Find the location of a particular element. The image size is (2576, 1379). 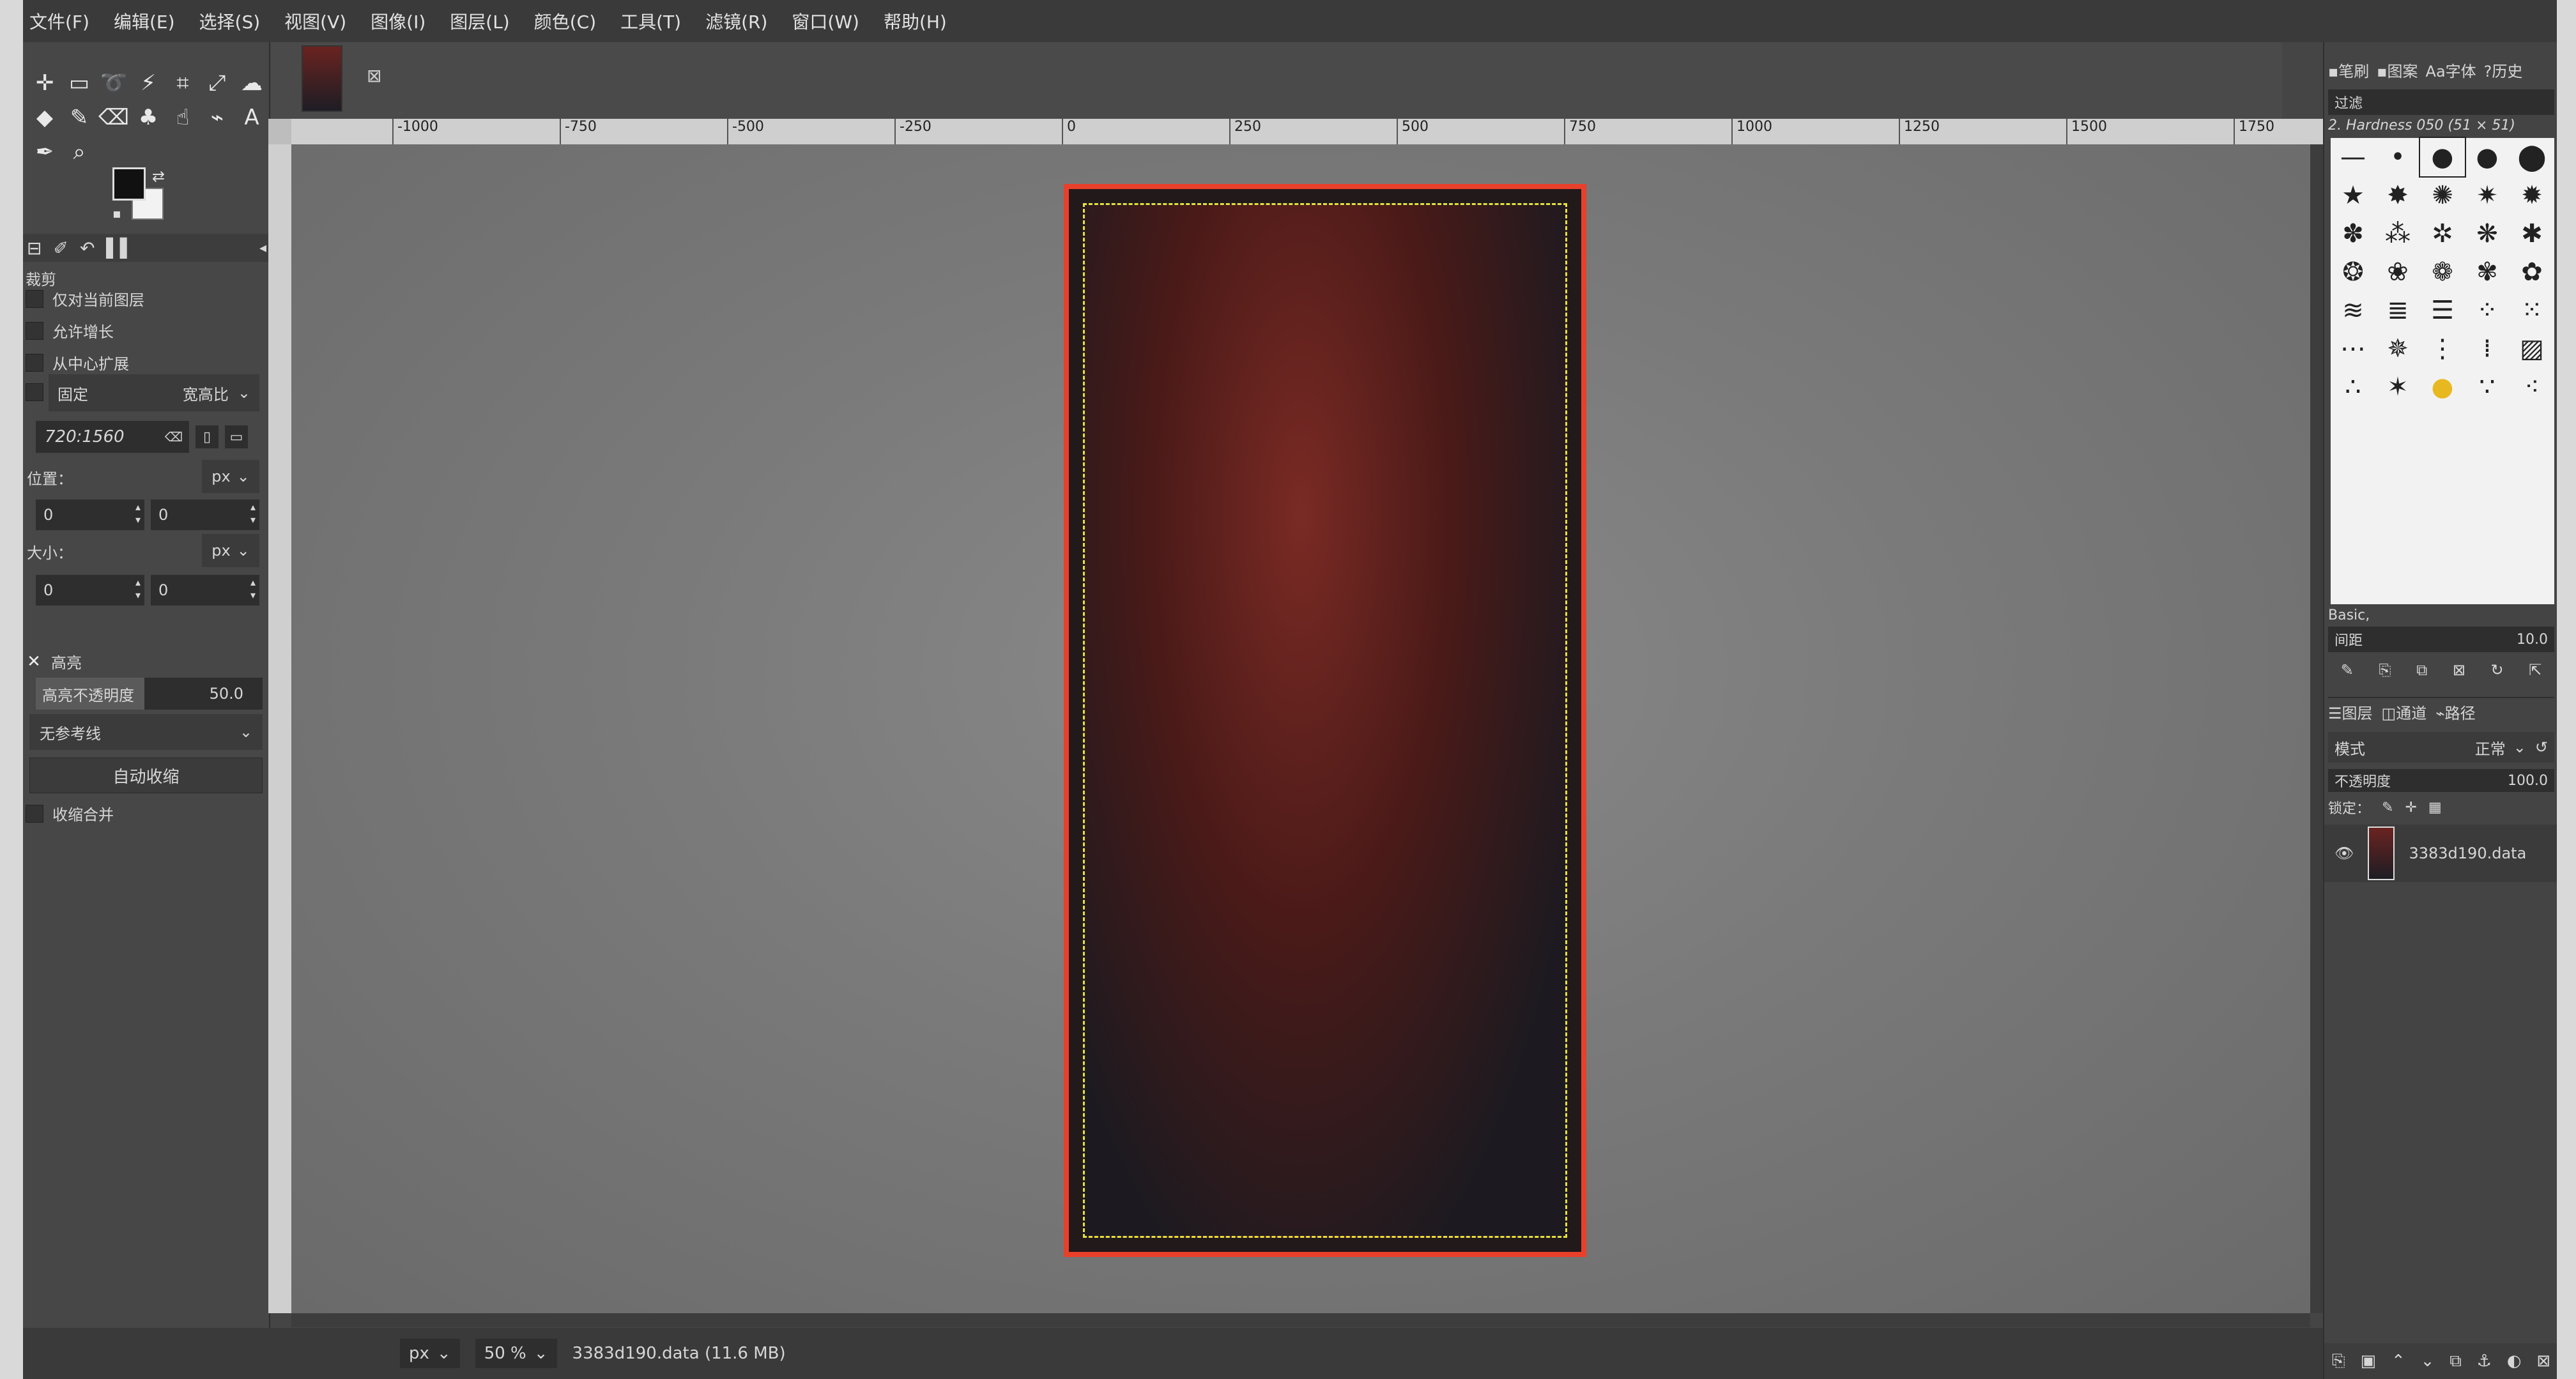

menu-tools: 工具(T) is located at coordinates (650, 21).